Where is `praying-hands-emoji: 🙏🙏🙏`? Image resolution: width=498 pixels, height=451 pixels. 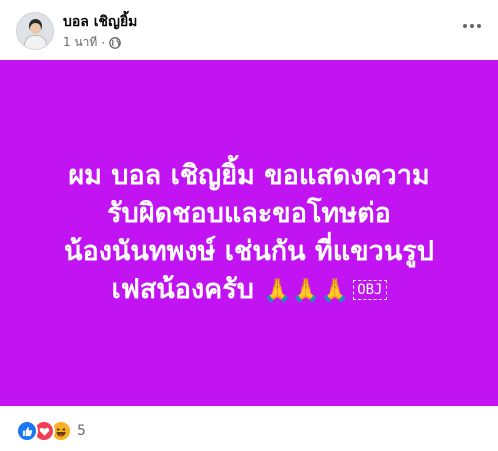
praying-hands-emoji: 🙏🙏🙏 is located at coordinates (306, 290).